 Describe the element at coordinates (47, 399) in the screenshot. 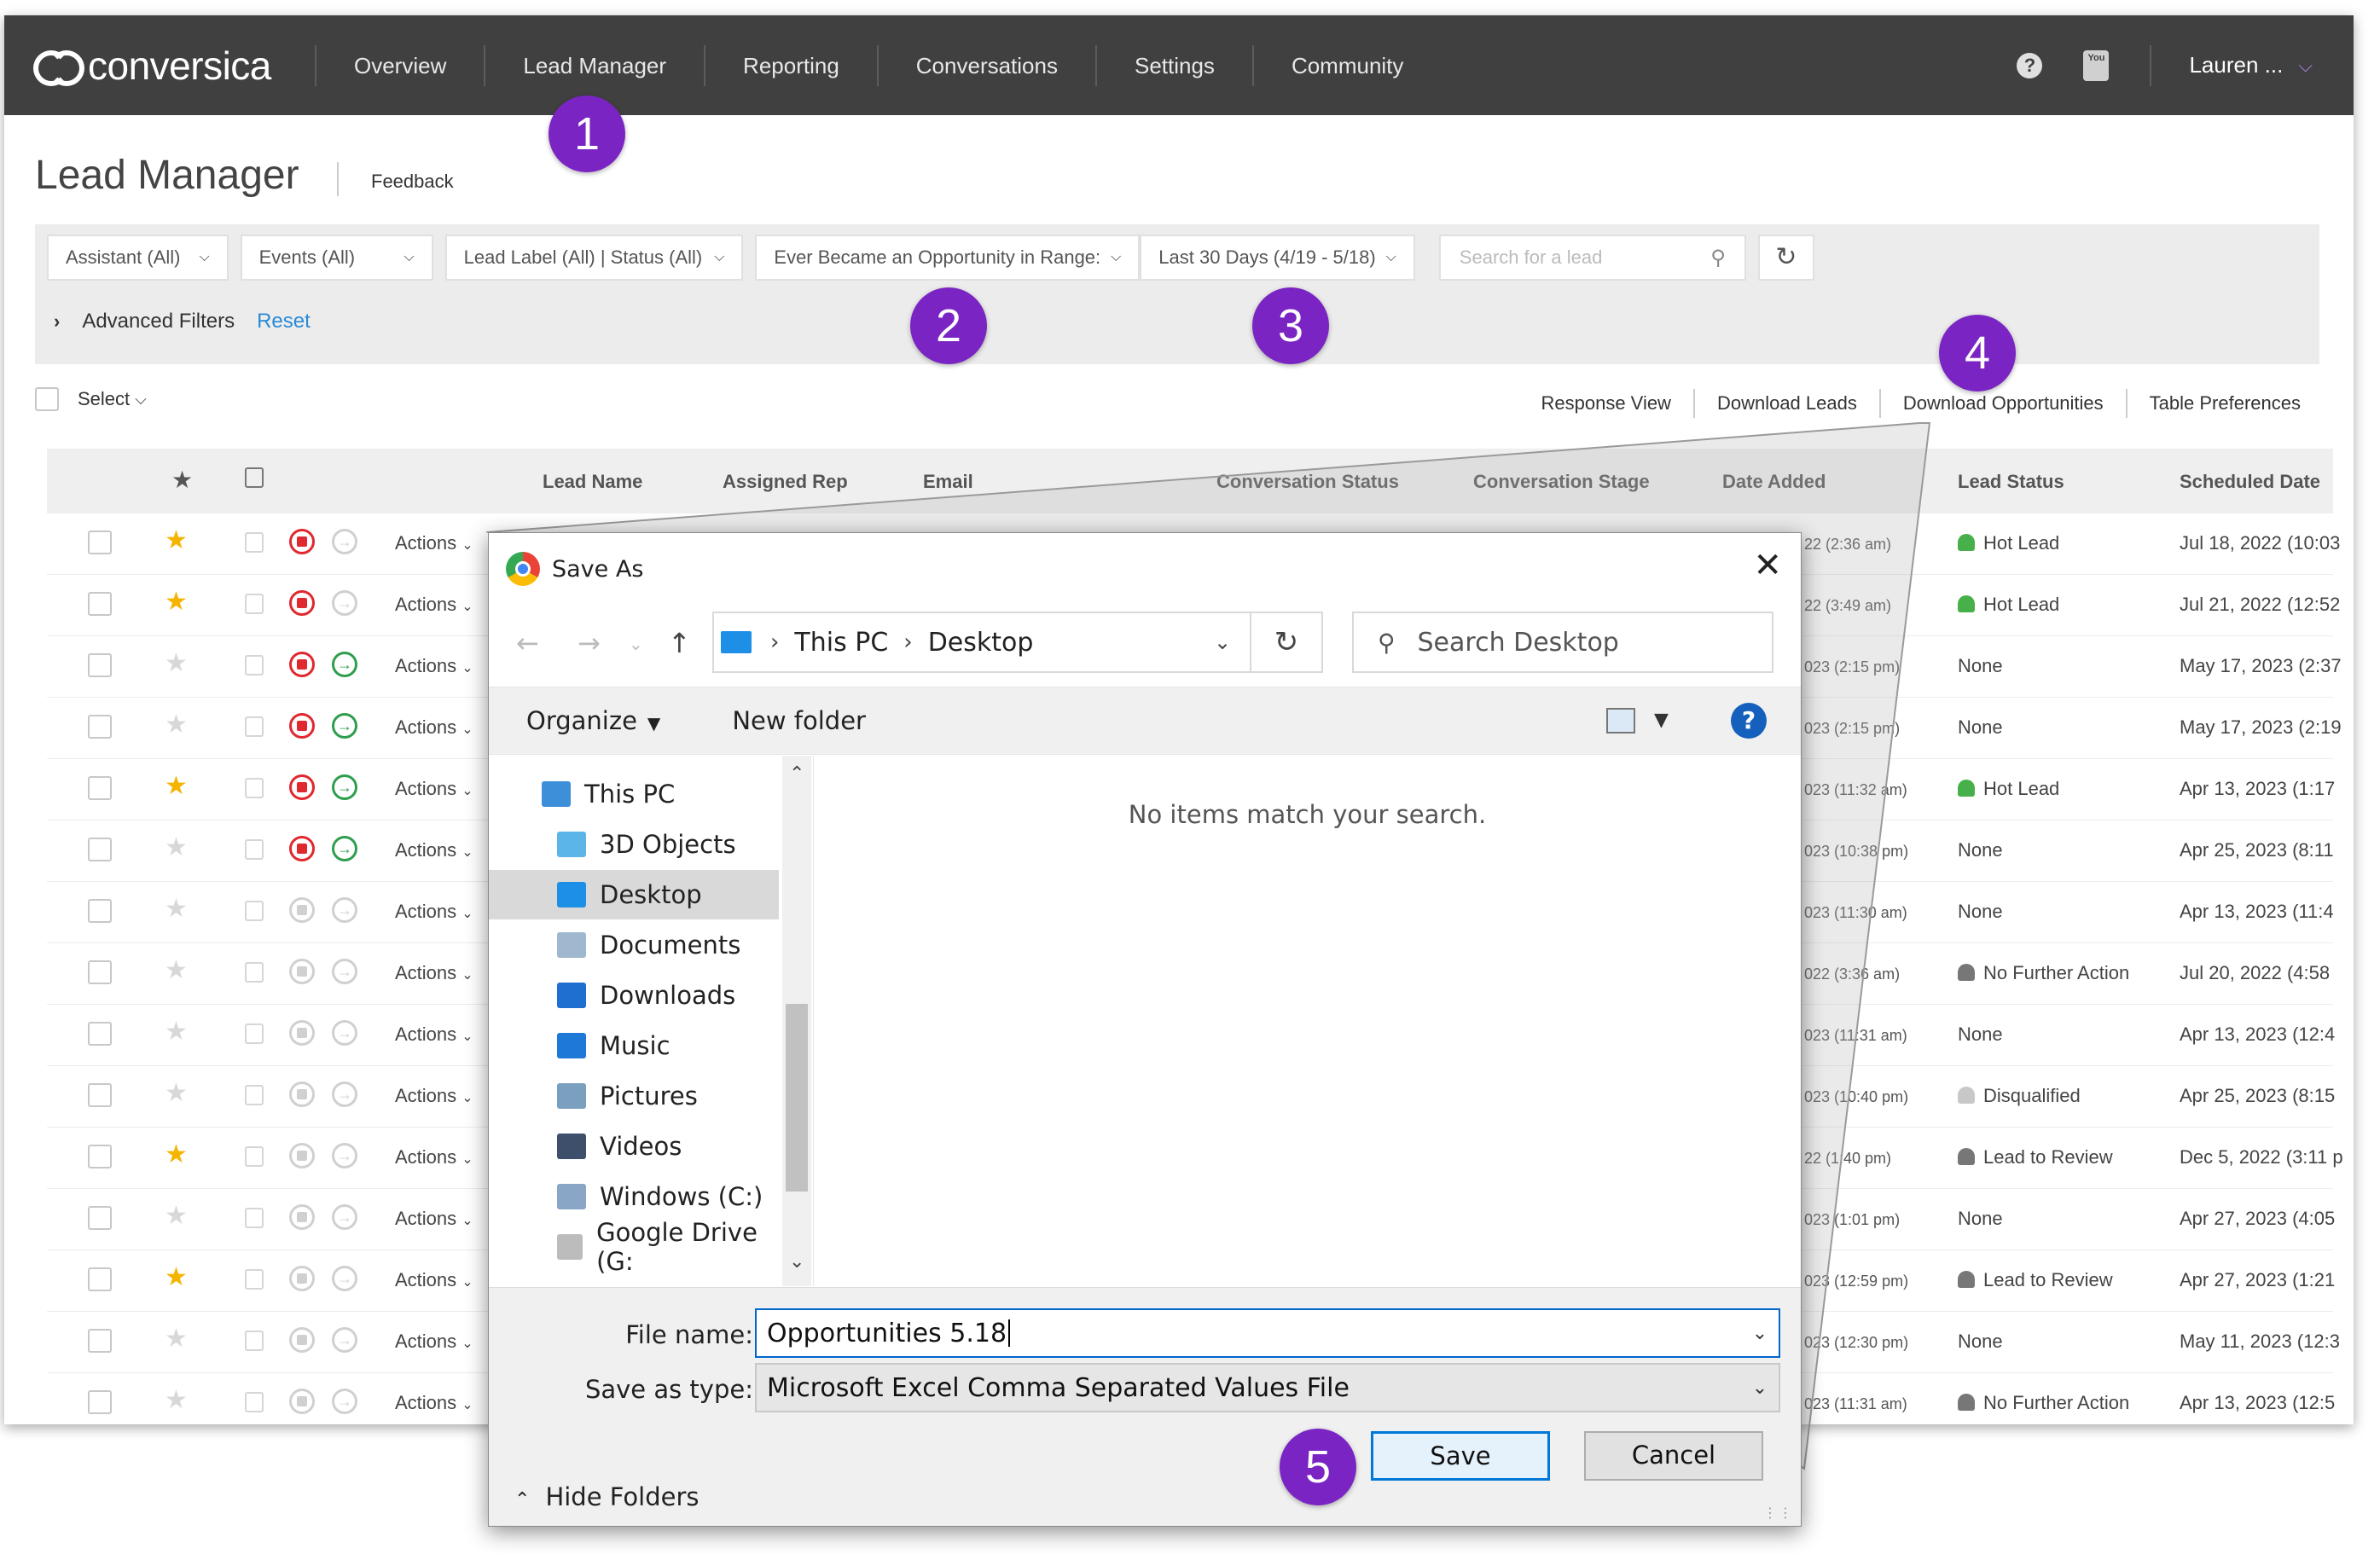

I see `select-all-checkbox` at that location.